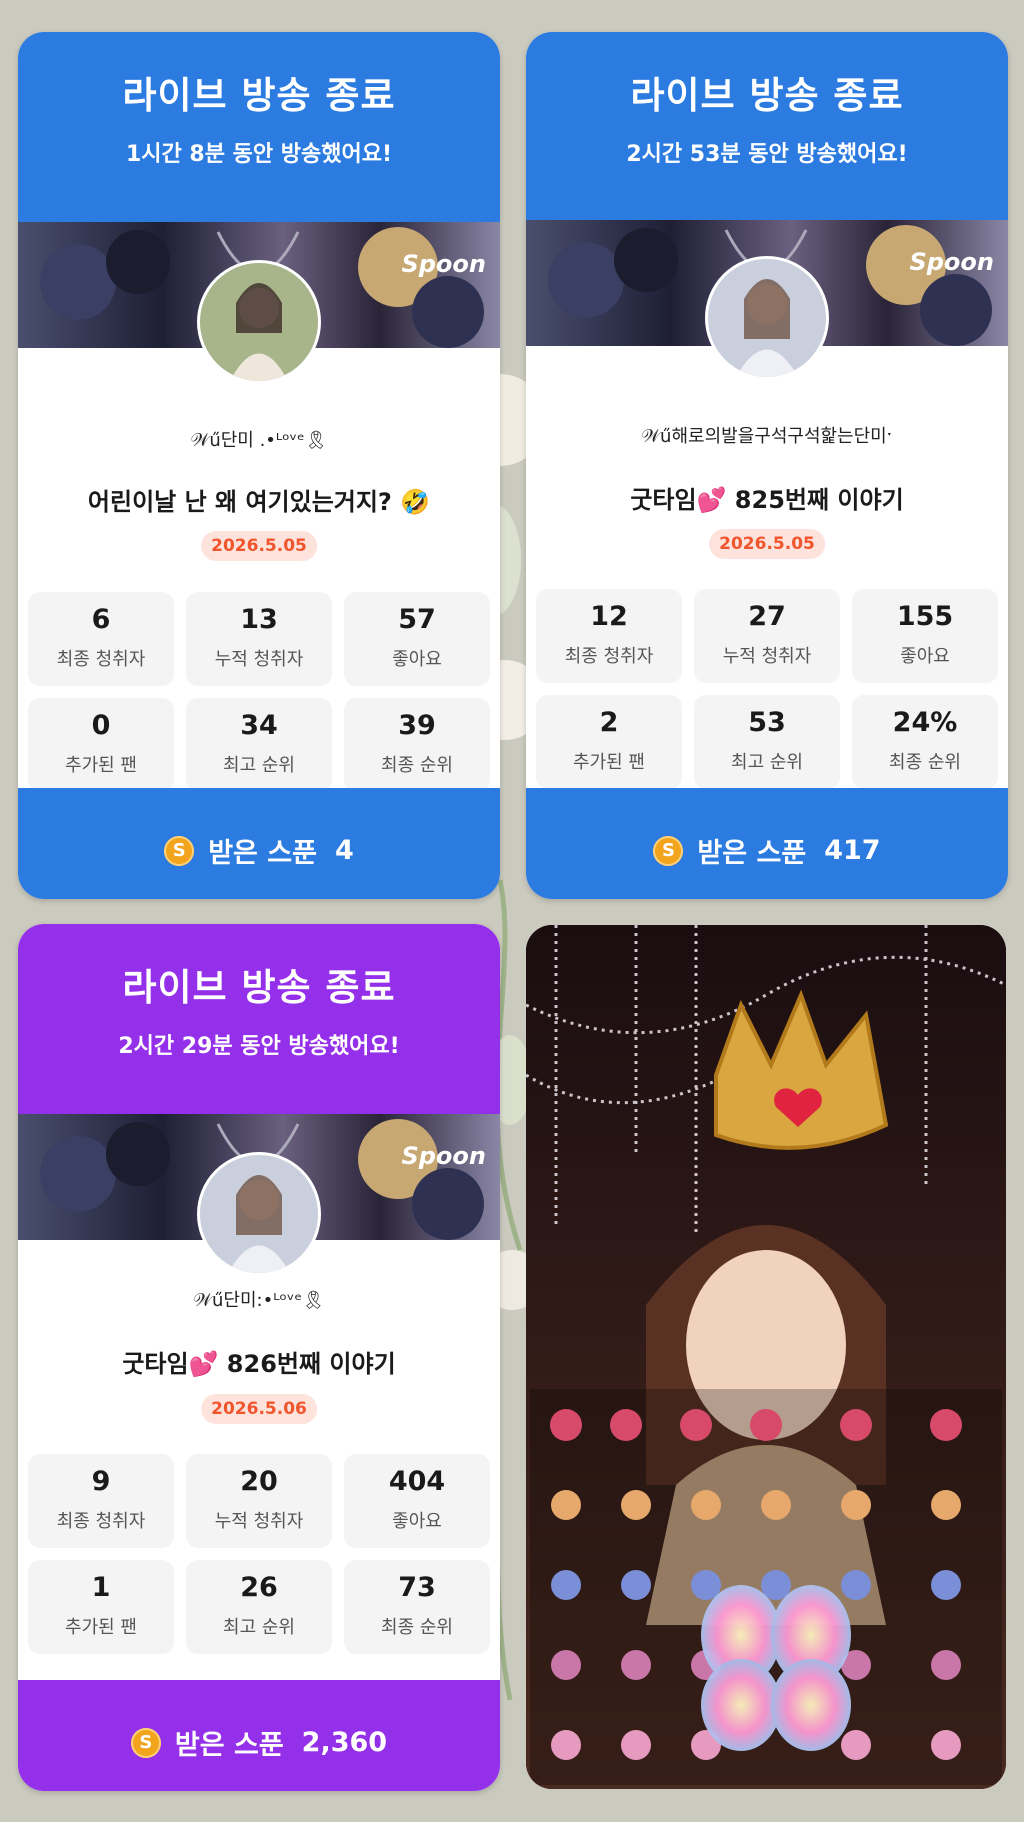 This screenshot has height=1822, width=1024. I want to click on stat-value: 24%, so click(925, 722).